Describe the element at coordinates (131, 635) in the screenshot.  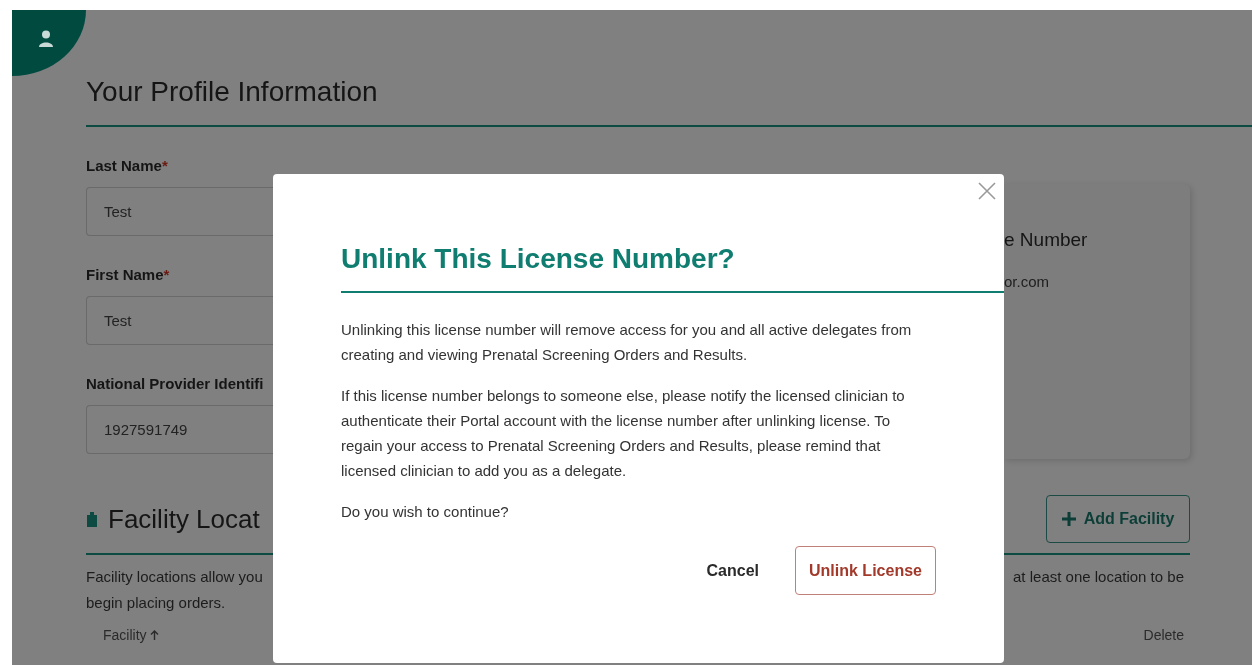
I see `column-header: Facility` at that location.